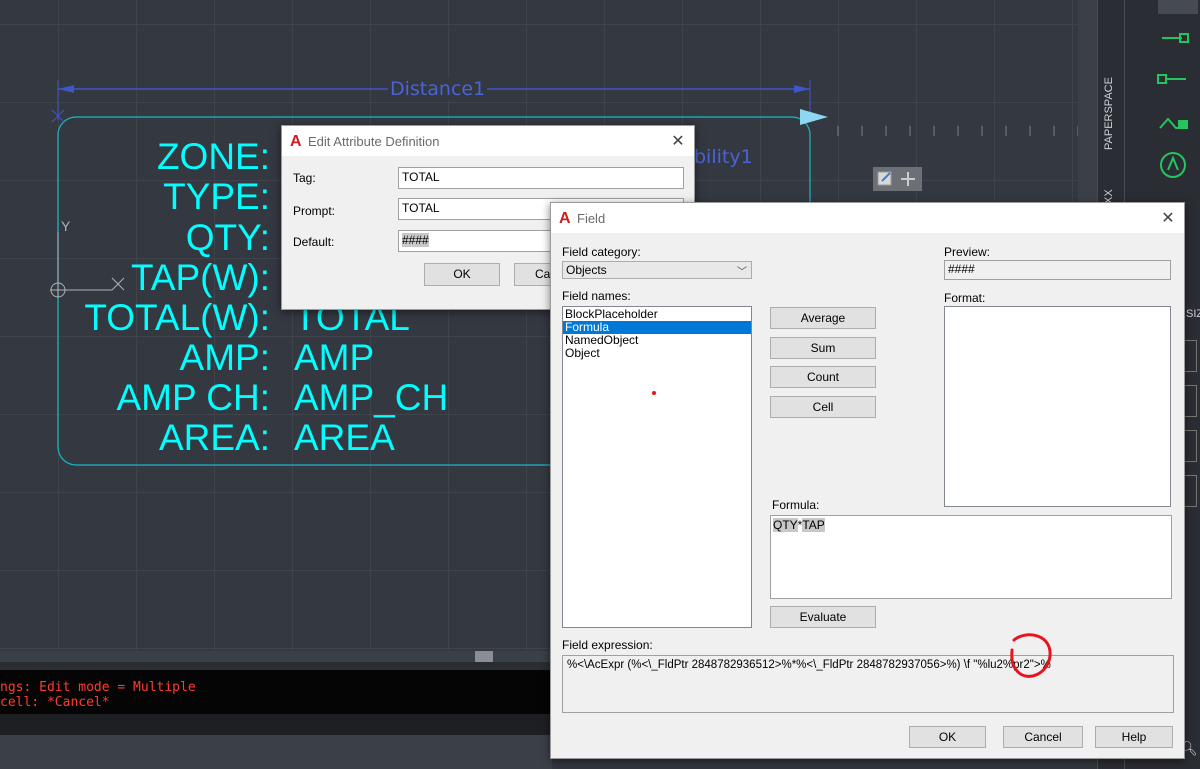  I want to click on attr-label-amp-ch: AMP CH:, so click(193, 397).